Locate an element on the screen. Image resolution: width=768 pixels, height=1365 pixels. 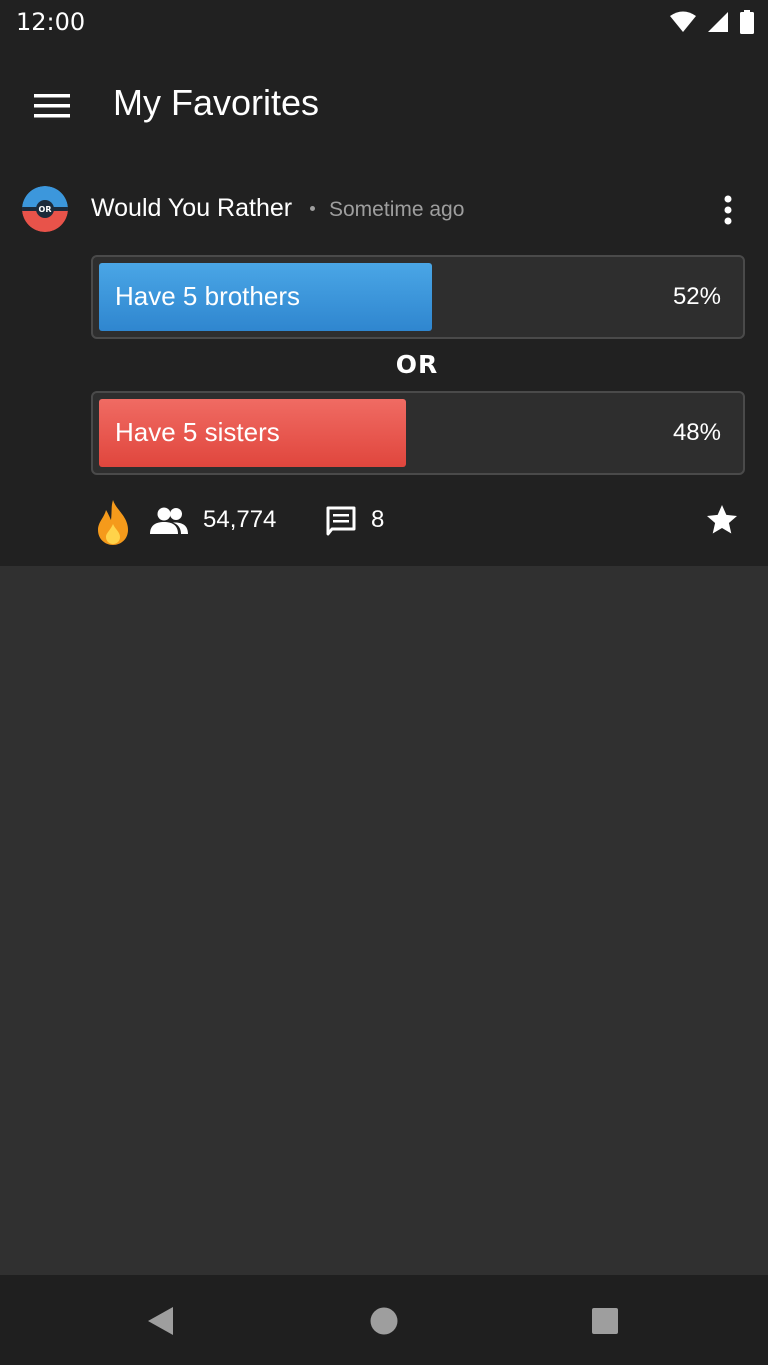
system-nav-bar is located at coordinates (384, 1320).